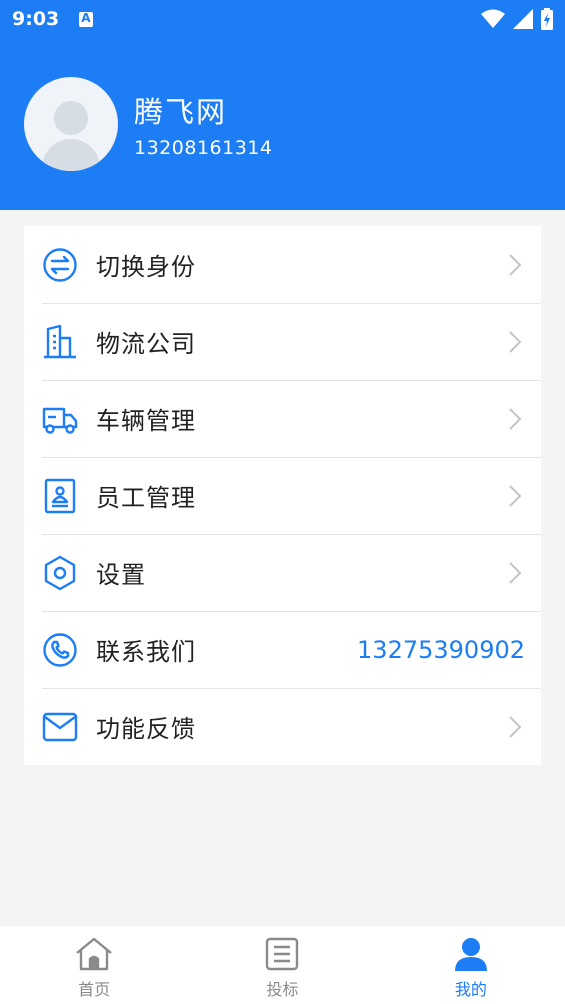 The image size is (565, 1004). I want to click on menu-label: 联系我们, so click(146, 652).